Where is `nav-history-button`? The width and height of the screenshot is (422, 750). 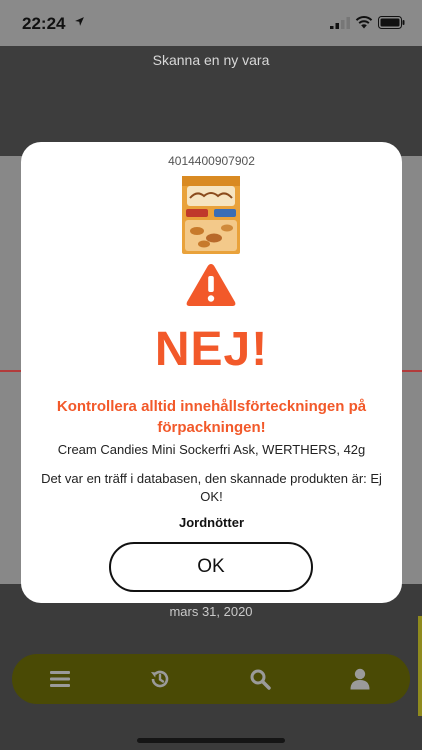
nav-history-button is located at coordinates (160, 679).